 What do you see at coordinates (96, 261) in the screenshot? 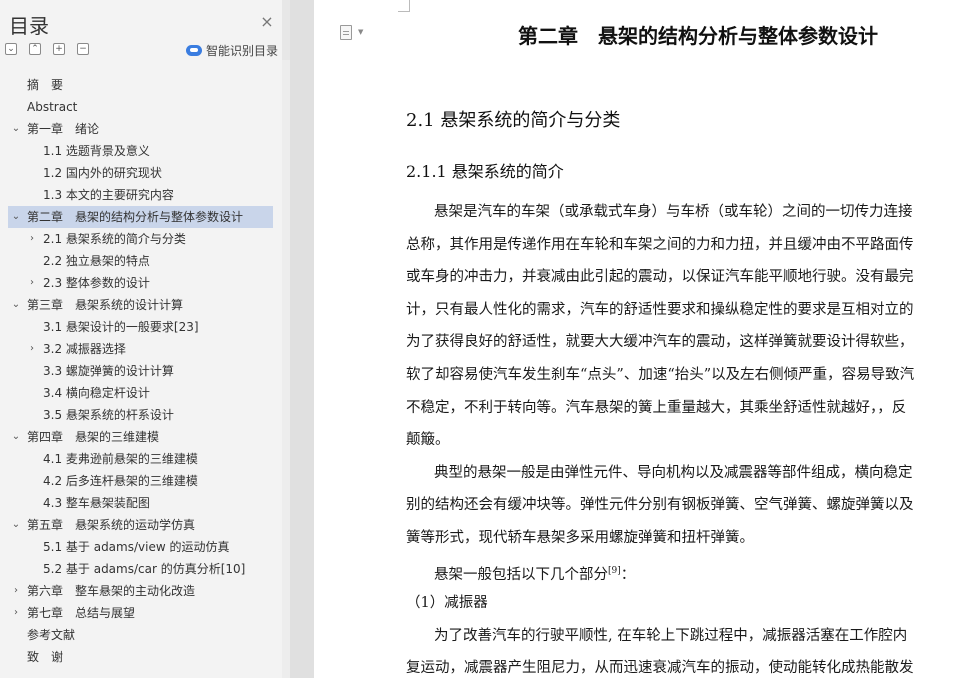
I see `toc-item-label: 2.2 独立悬架的特点` at bounding box center [96, 261].